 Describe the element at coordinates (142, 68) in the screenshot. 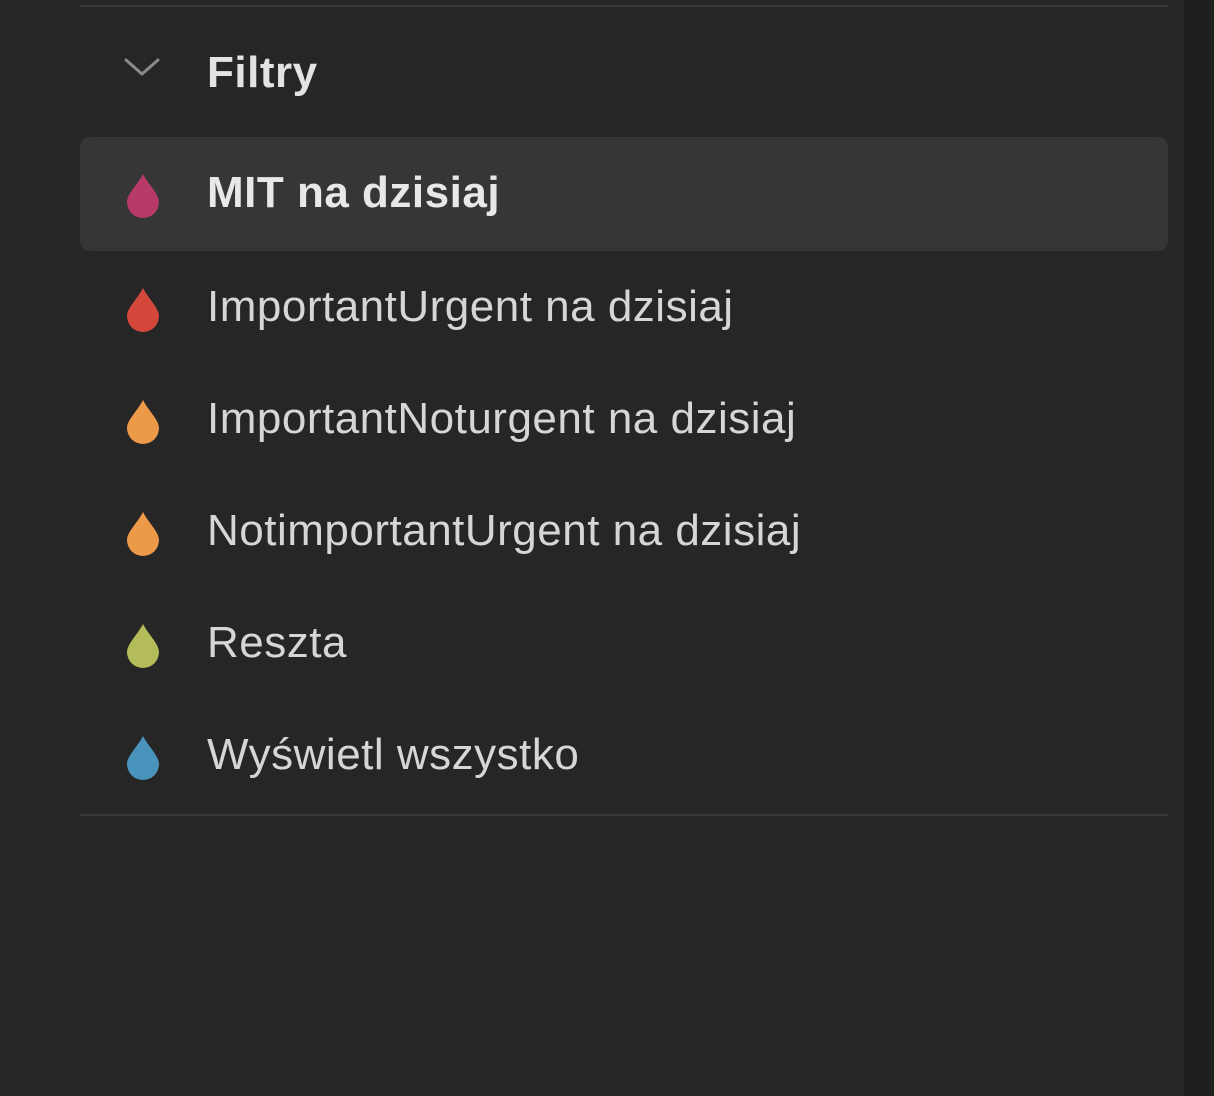

I see `chevron-down-icon` at that location.